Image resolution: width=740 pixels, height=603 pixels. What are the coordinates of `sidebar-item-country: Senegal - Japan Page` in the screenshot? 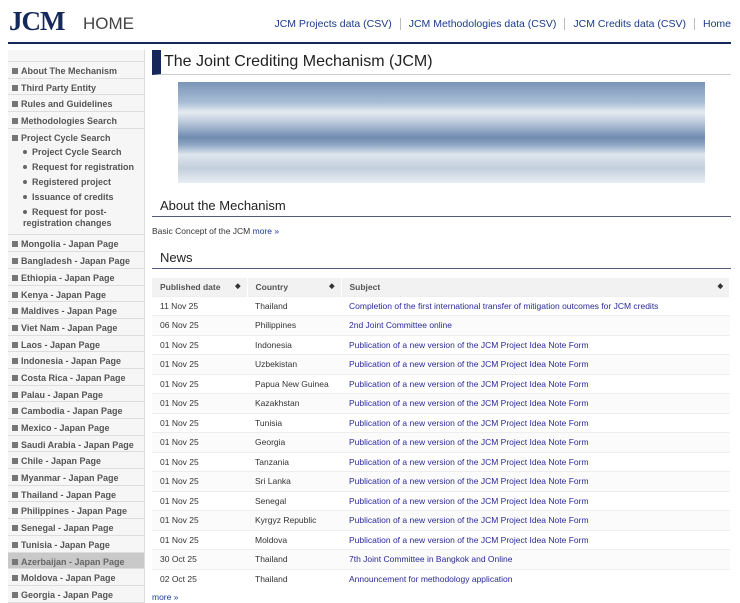 It's located at (76, 527).